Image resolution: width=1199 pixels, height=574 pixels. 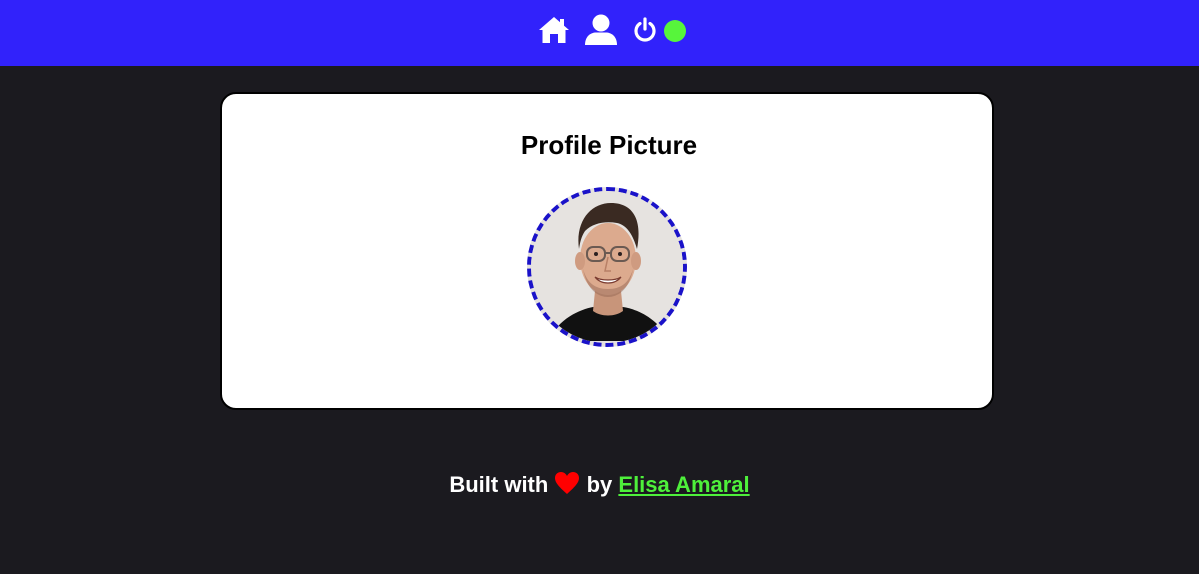 I want to click on footer-by: by, so click(x=599, y=484).